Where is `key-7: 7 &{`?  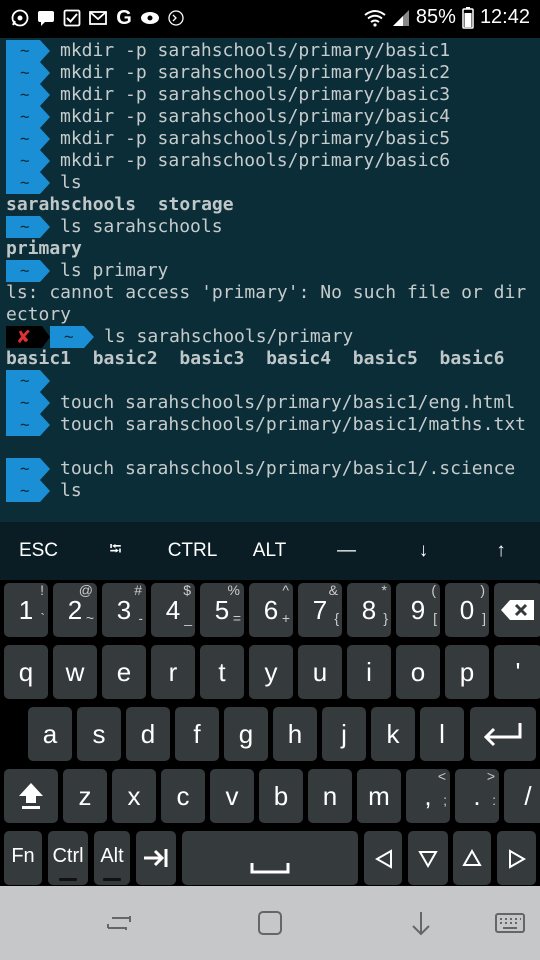 key-7: 7 &{ is located at coordinates (320, 610).